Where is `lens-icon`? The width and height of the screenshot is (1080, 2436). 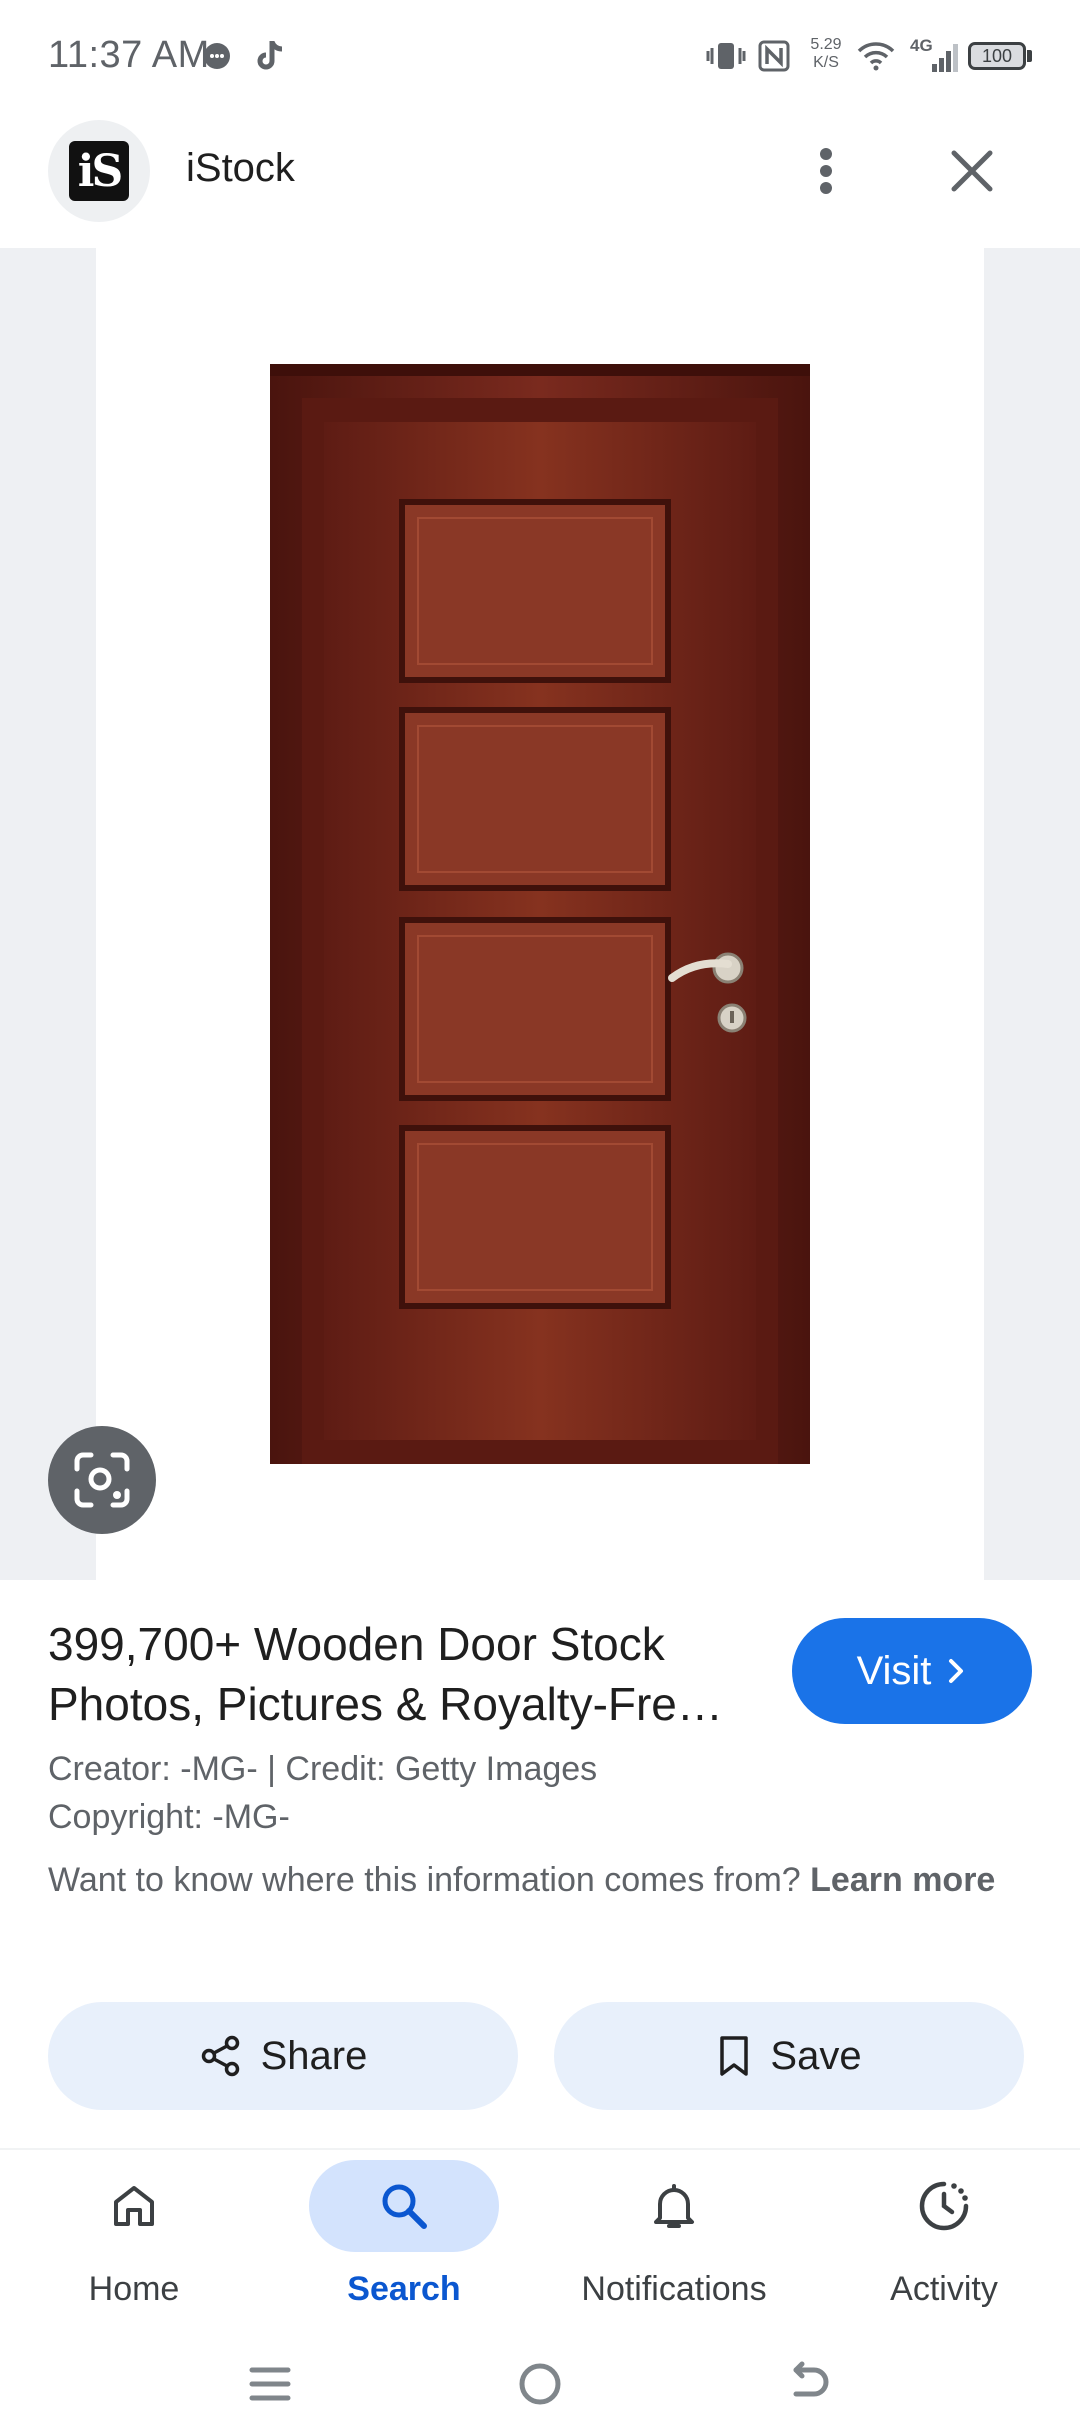 lens-icon is located at coordinates (102, 1480).